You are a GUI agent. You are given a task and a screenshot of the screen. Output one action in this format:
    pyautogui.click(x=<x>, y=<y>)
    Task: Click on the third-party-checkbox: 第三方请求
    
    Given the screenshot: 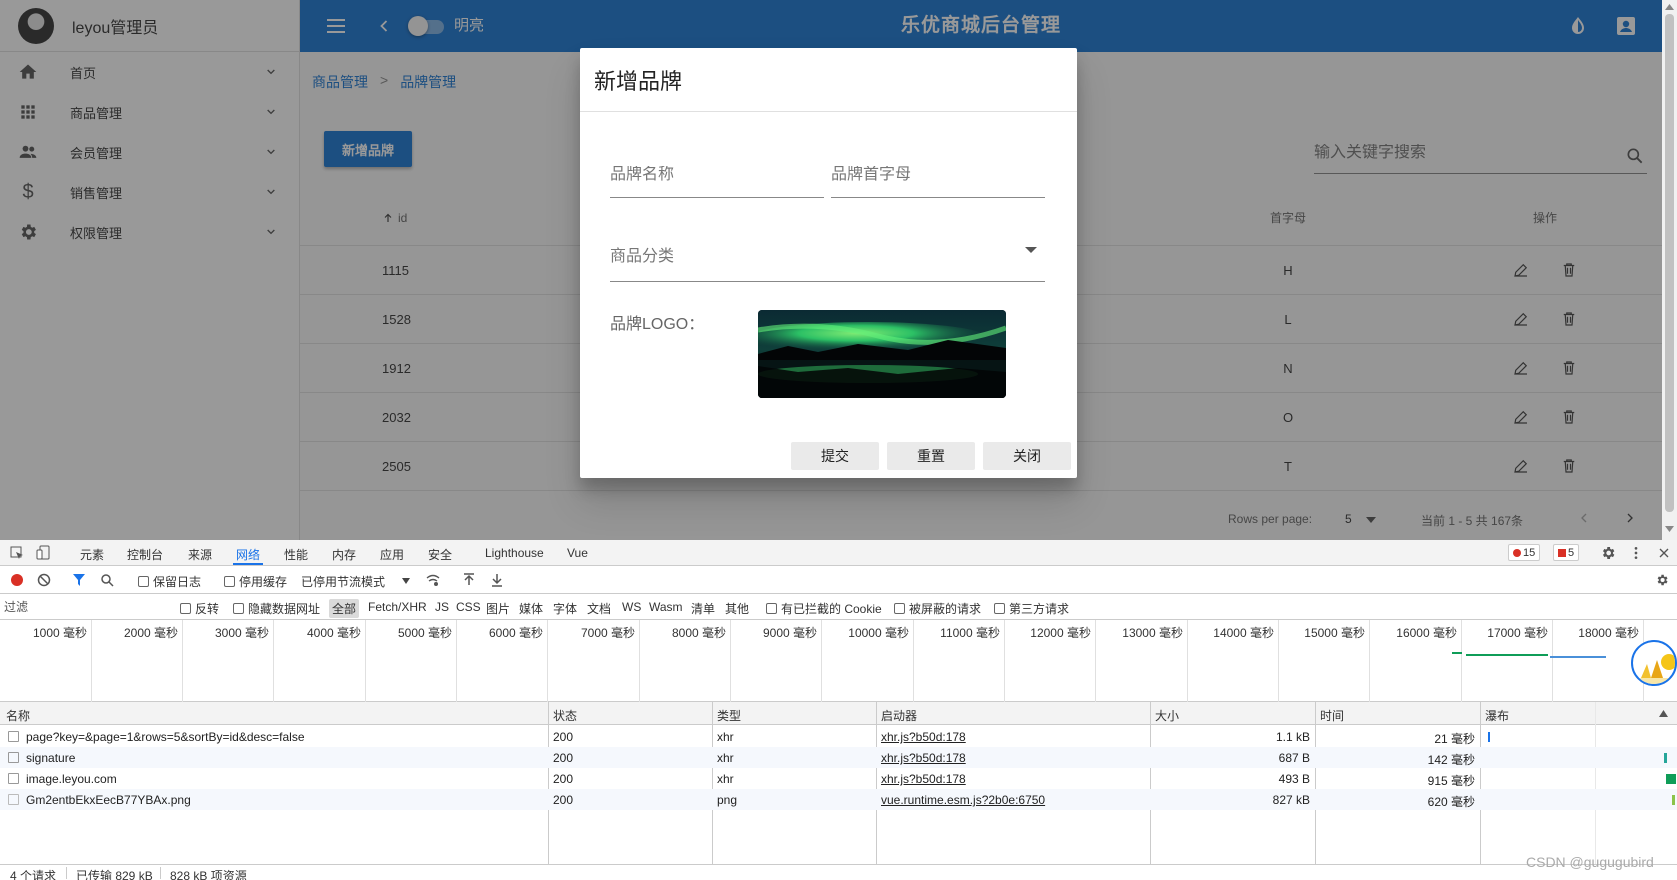 What is the action you would take?
    pyautogui.click(x=1031, y=608)
    